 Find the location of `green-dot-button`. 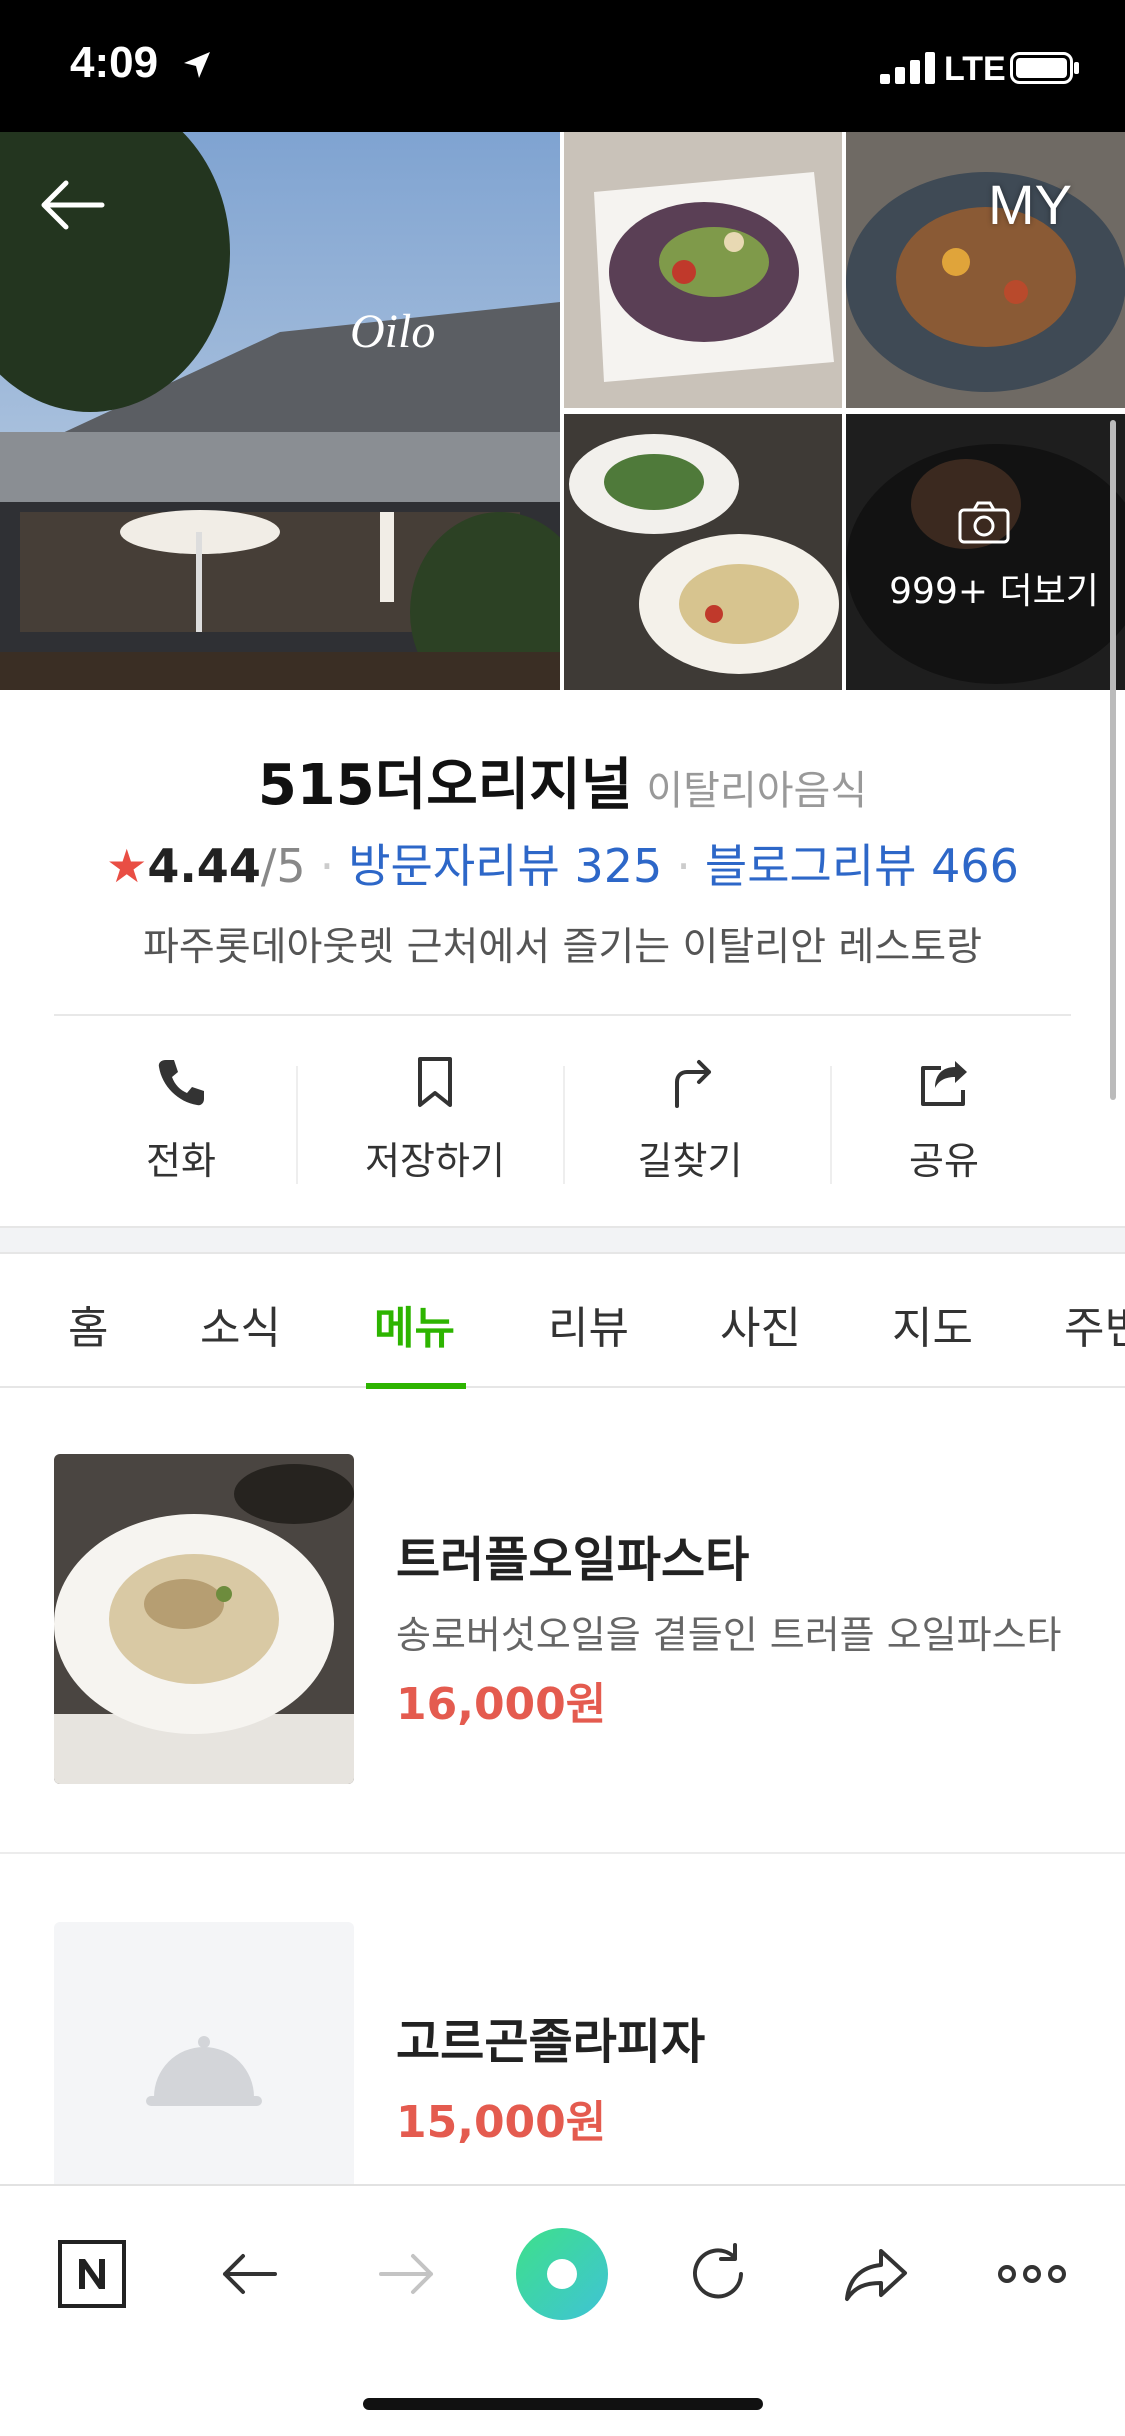

green-dot-button is located at coordinates (562, 2274).